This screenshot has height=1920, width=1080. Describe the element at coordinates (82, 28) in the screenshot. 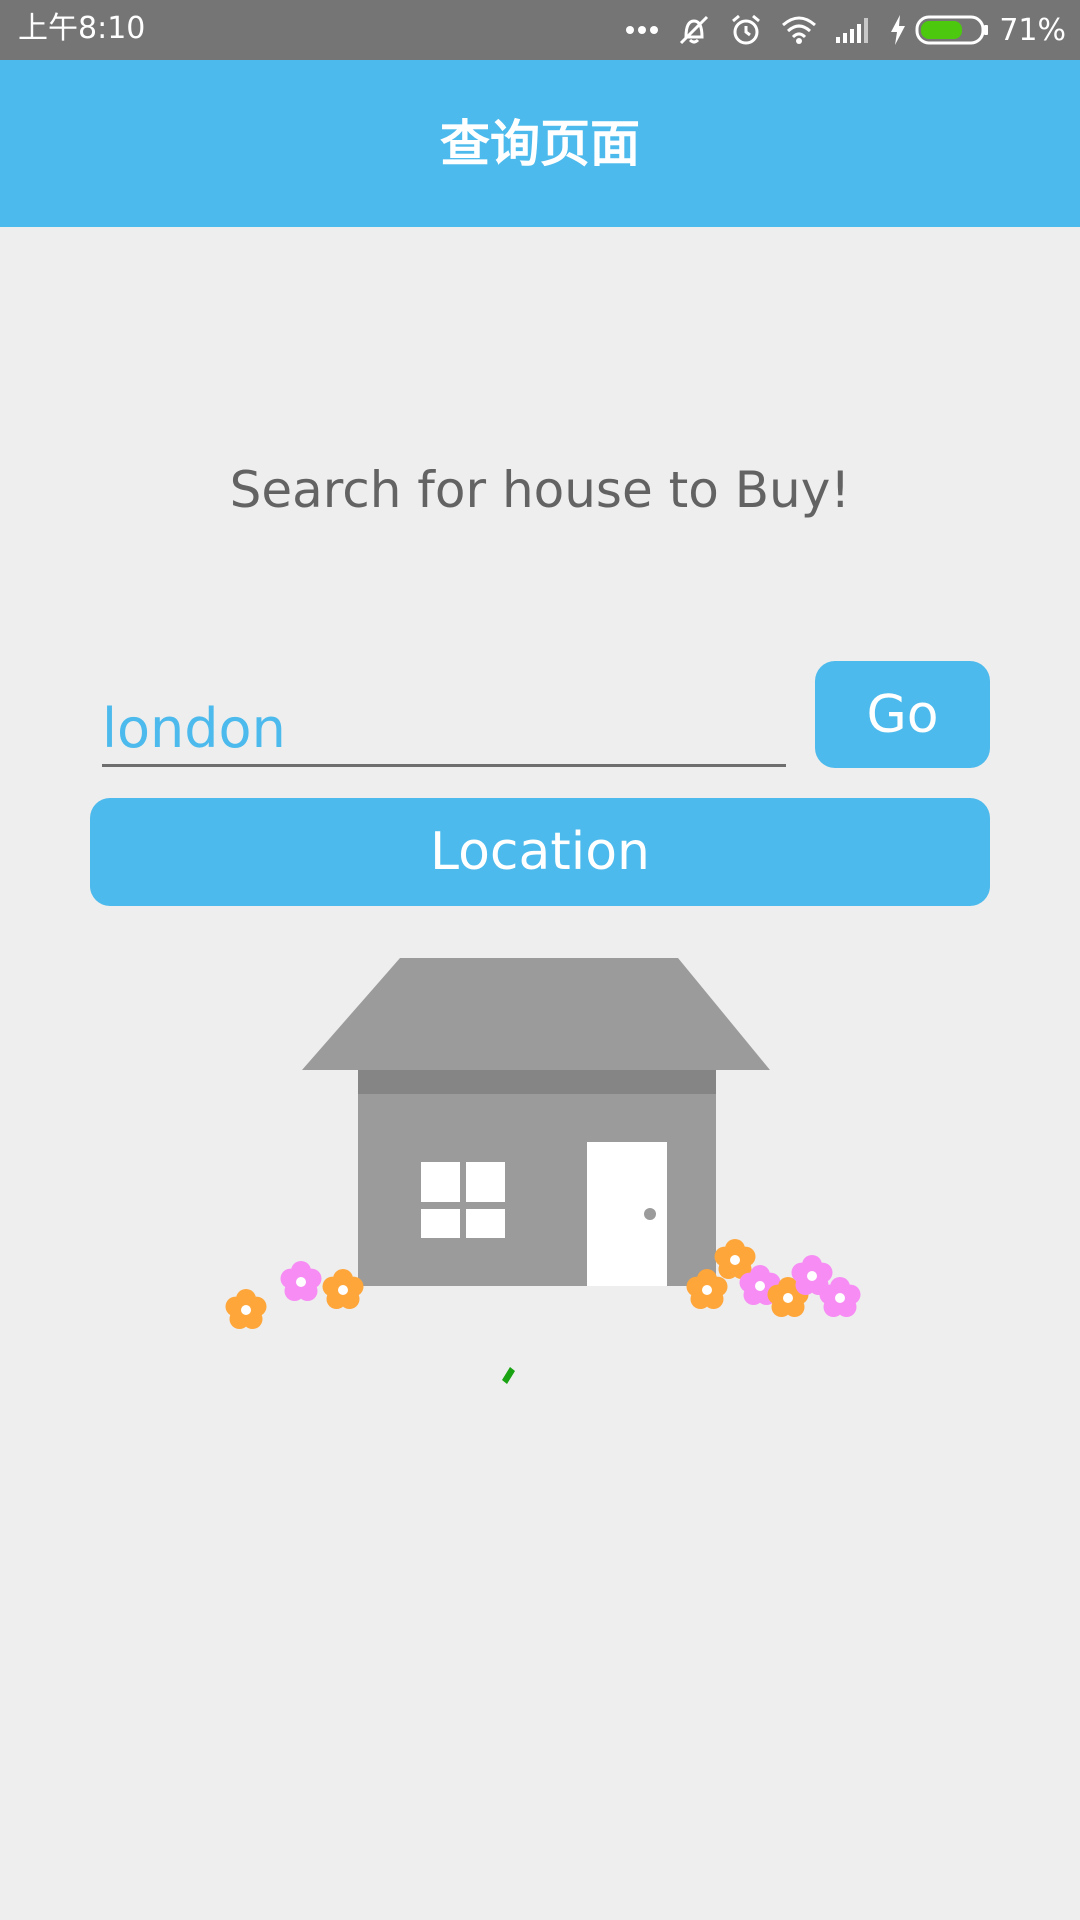

I see `status-time: 上午8:10` at that location.